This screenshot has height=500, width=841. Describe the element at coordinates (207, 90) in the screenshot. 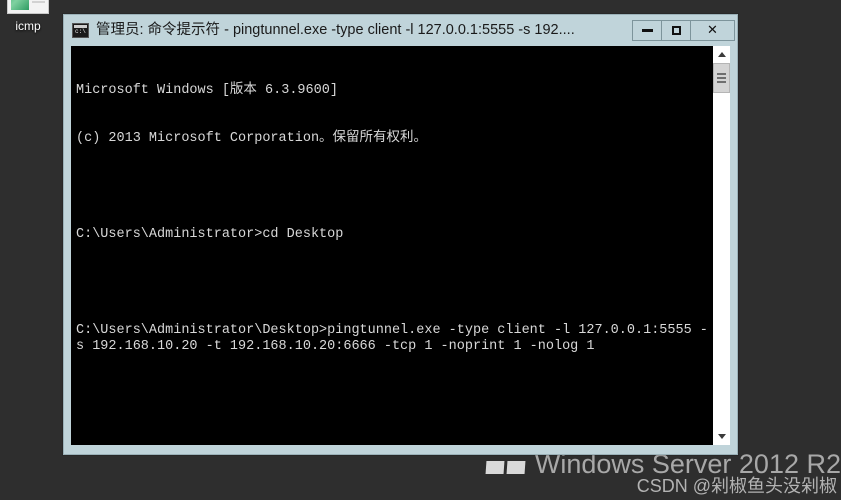

I see `console-line: Microsoft Windows [版本 6.3.9600]` at that location.